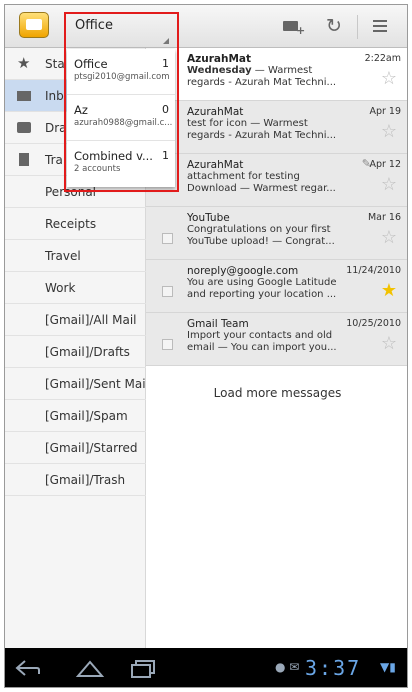 The height and width of the screenshot is (692, 412). I want to click on folder-gmail-starred: [Gmail]/Starred, so click(75, 448).